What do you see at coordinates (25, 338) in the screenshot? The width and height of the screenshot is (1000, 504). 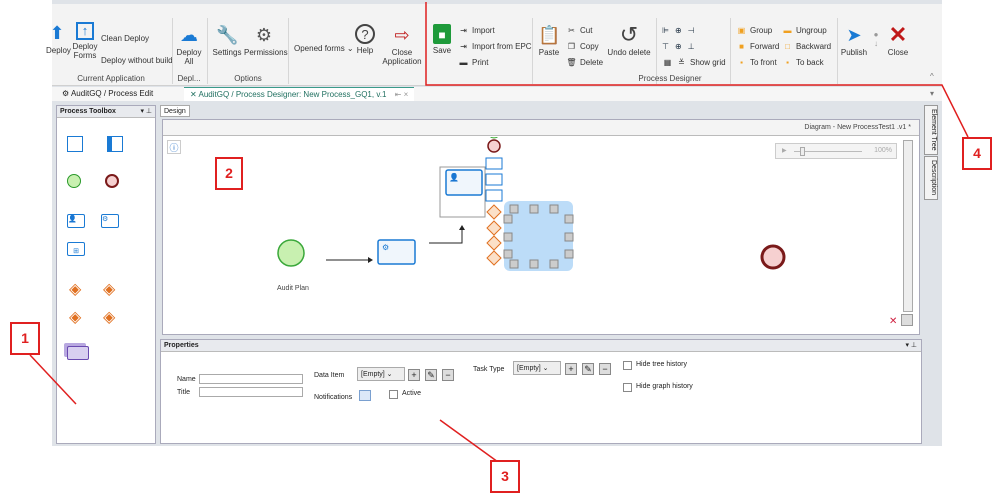 I see `annotation-1: 1` at bounding box center [25, 338].